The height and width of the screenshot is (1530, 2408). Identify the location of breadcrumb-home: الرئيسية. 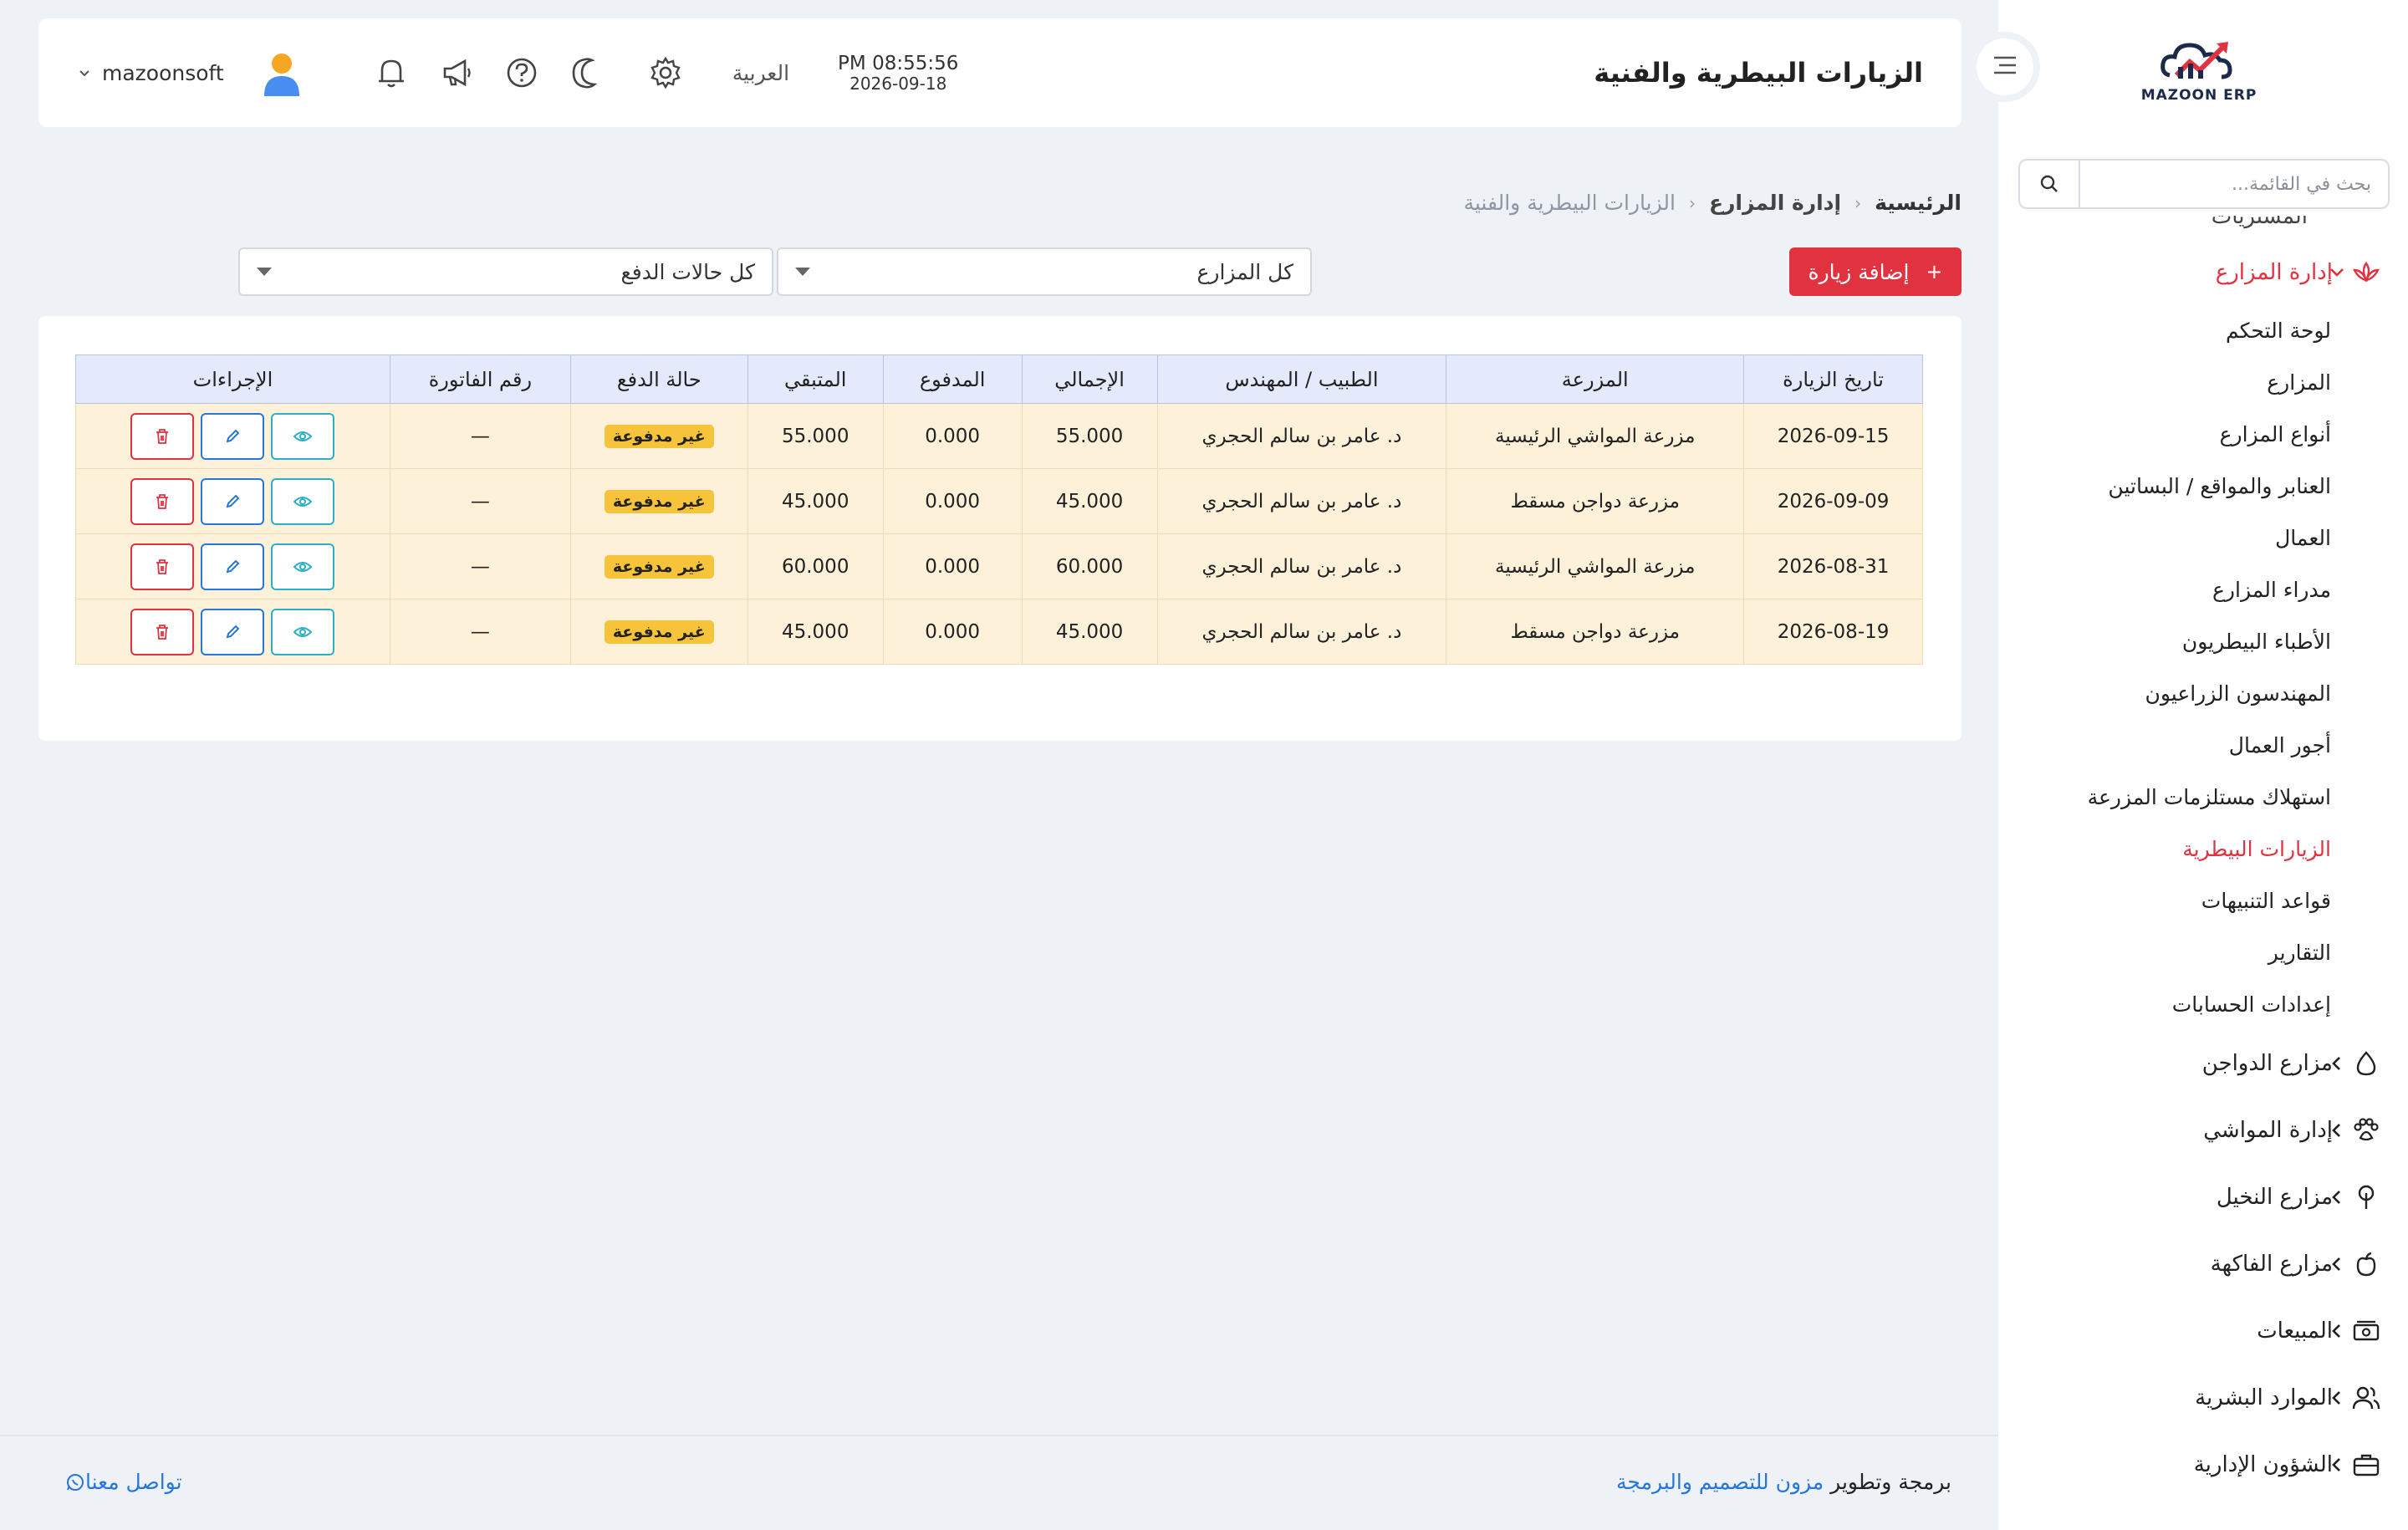
(1919, 203).